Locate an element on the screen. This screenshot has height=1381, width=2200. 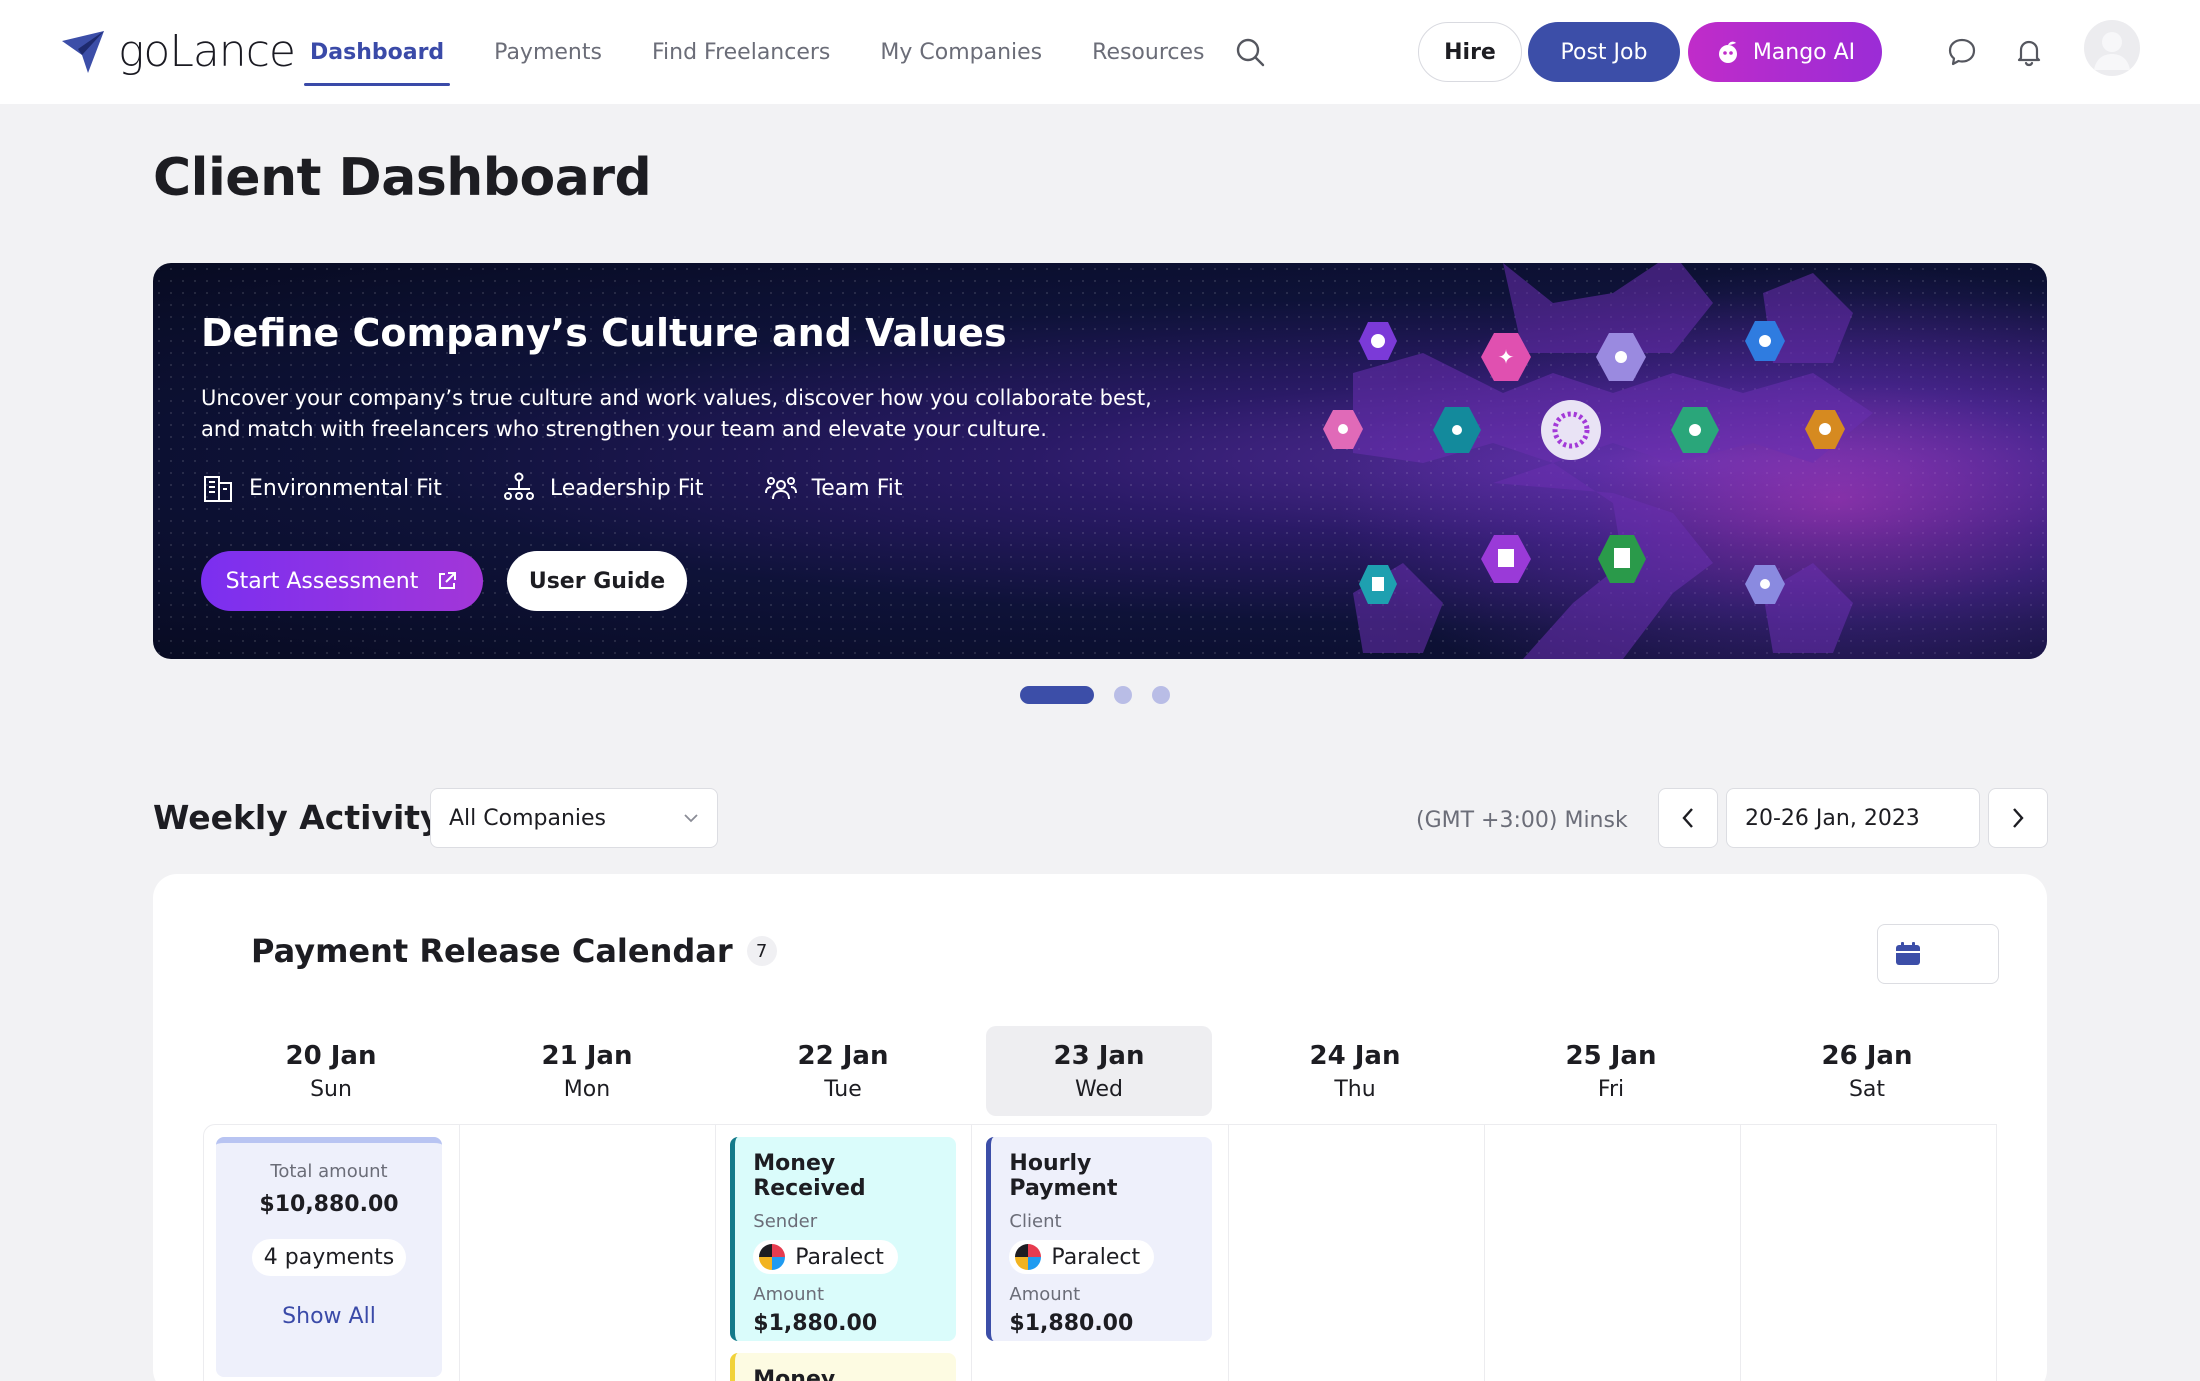
search-icon is located at coordinates (1250, 52).